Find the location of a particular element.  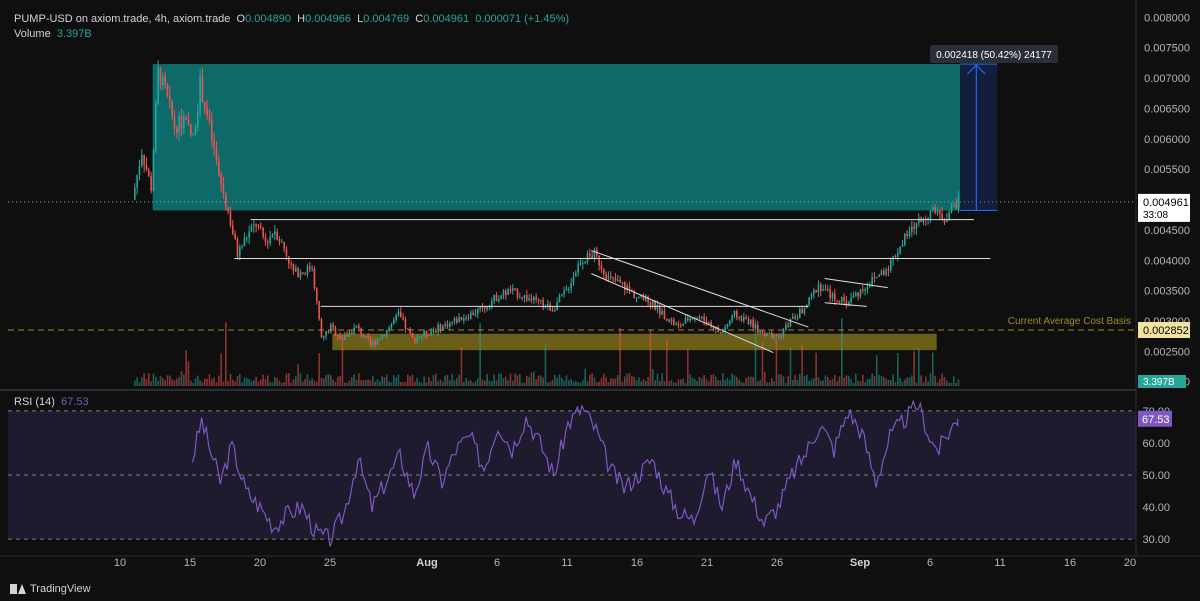

tradingview-logo-icon is located at coordinates (18, 589).